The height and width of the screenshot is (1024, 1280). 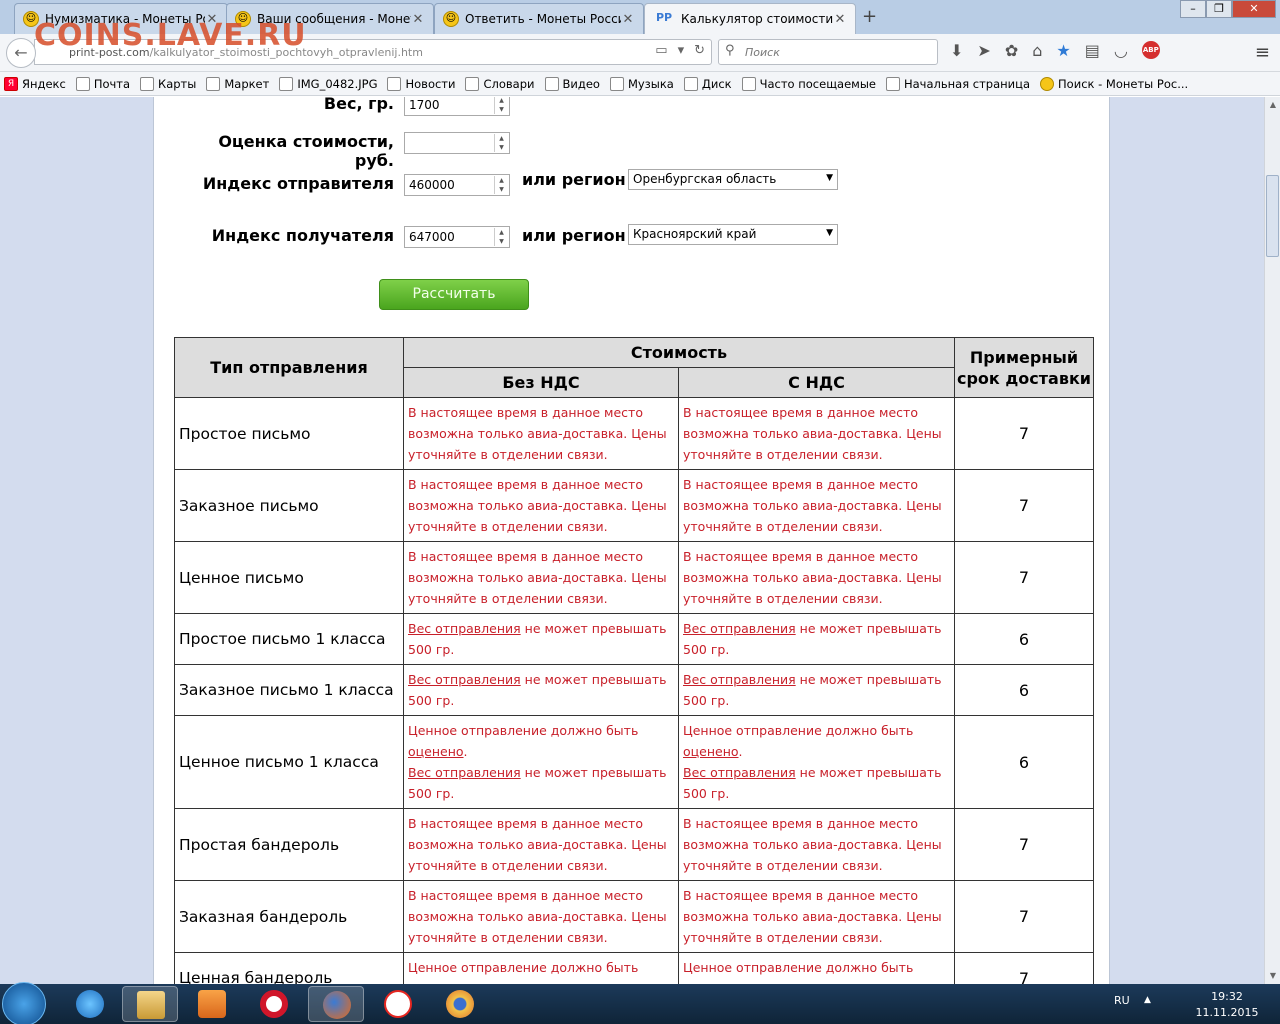 I want to click on recipient-index-input: 647000 ▲ ▼, so click(x=457, y=237).